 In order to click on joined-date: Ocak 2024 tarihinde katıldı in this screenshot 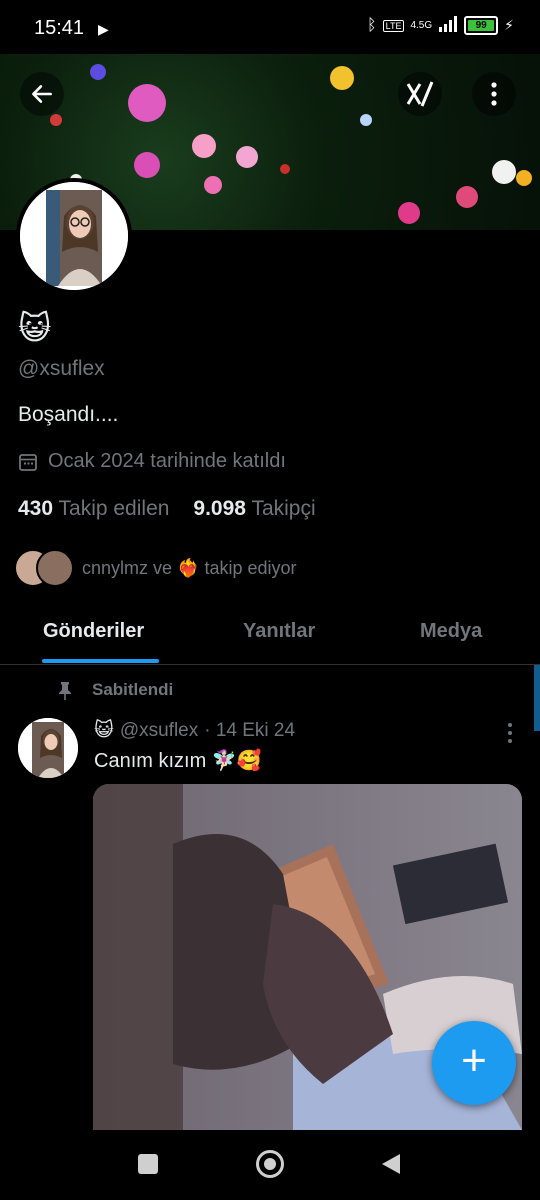, I will do `click(167, 461)`.